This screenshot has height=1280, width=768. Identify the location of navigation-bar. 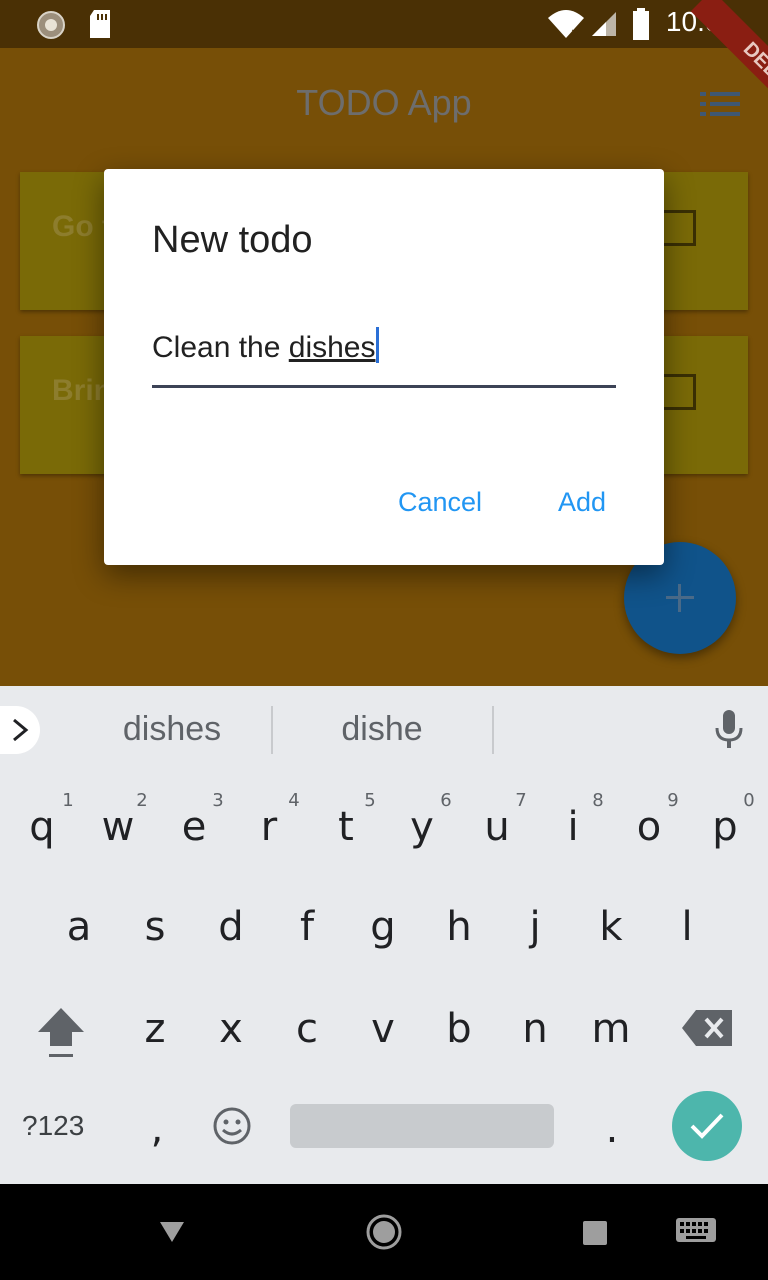
(384, 1232).